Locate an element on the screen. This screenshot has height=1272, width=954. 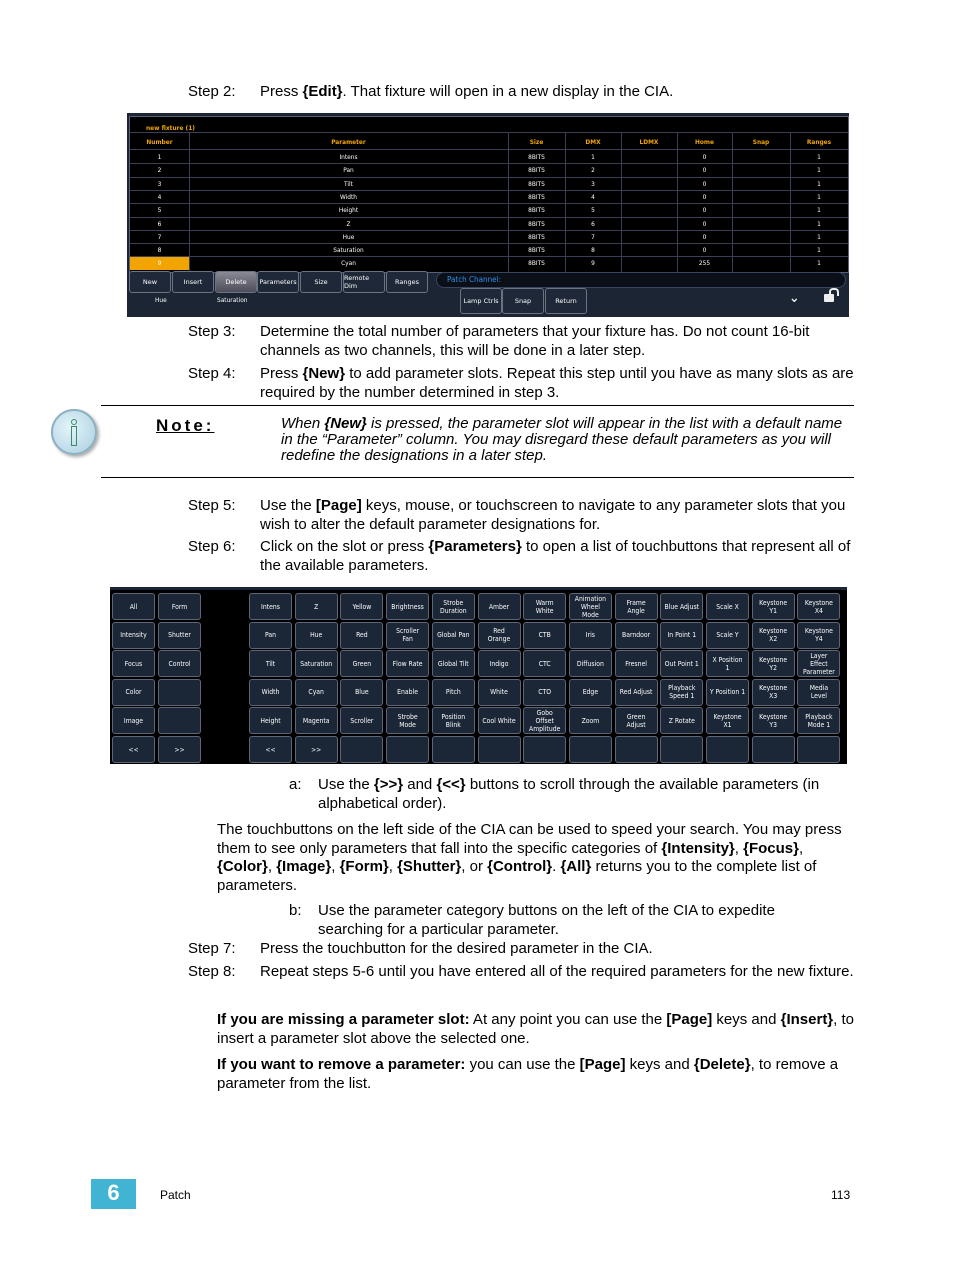
parameter-button: Blue Adjust is located at coordinates (682, 606).